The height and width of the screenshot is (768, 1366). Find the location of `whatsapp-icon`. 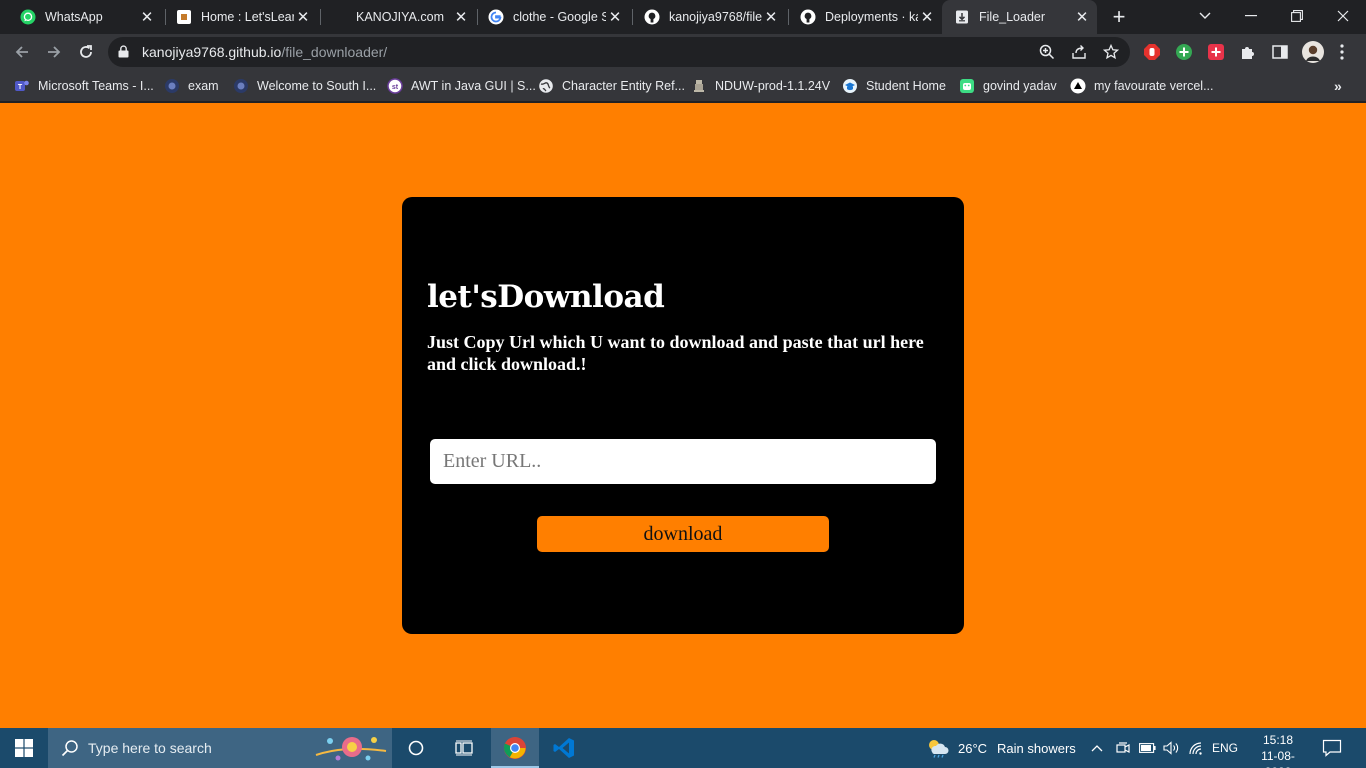

whatsapp-icon is located at coordinates (28, 17).